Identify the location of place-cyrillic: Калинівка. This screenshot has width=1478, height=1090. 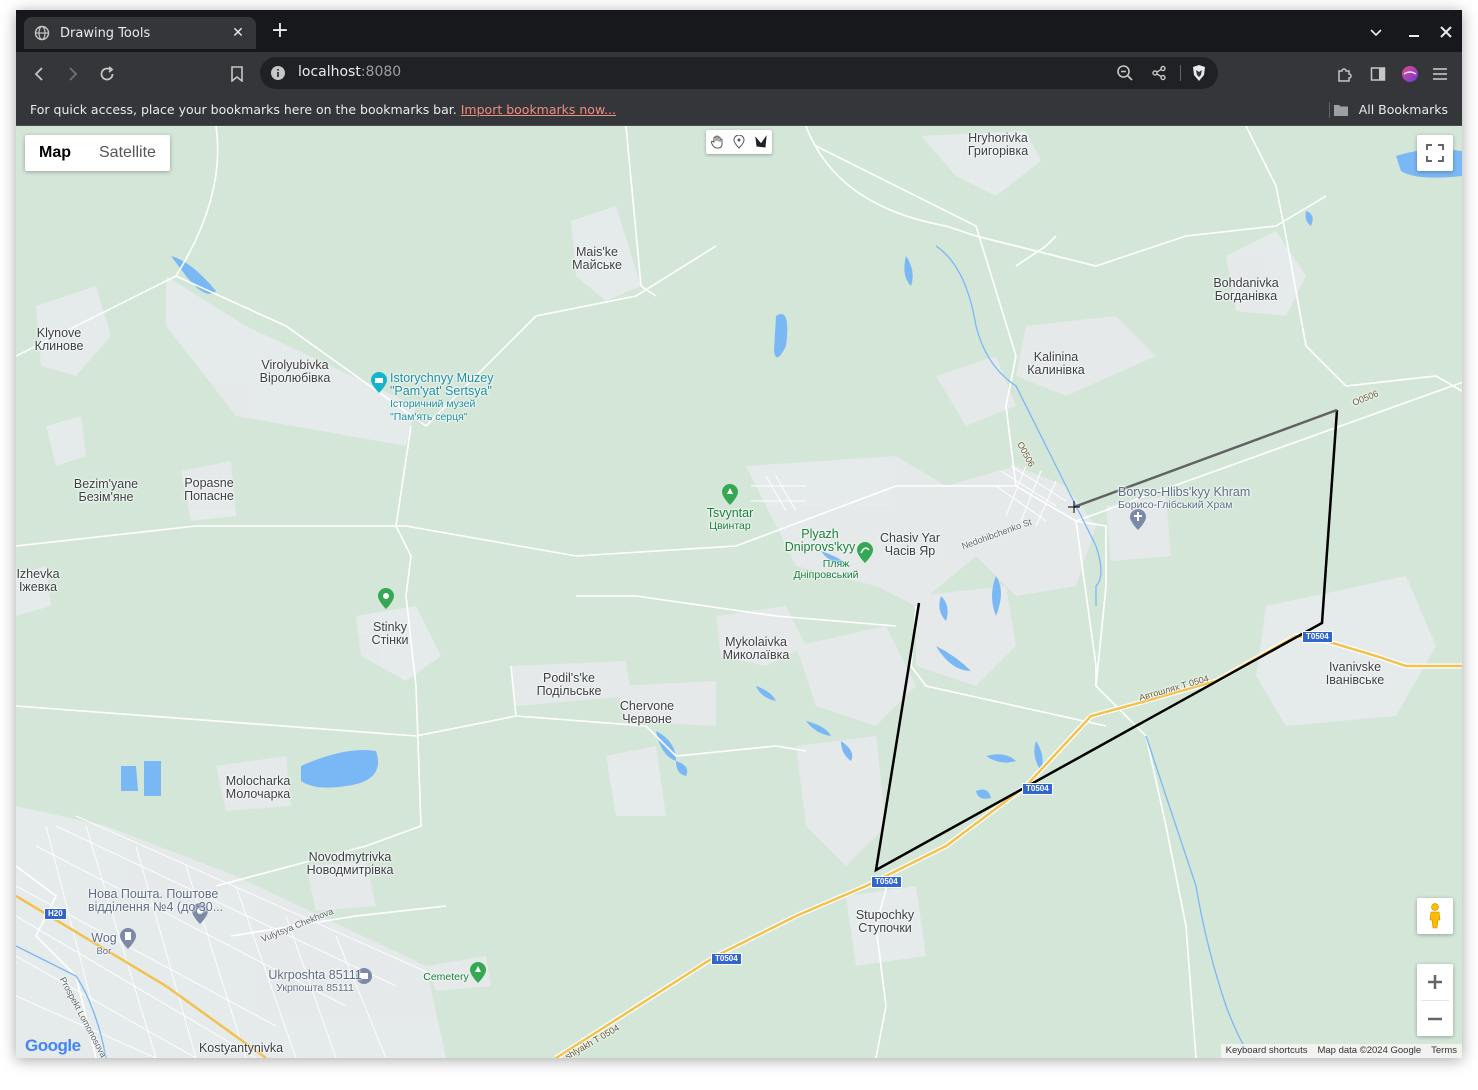
(1056, 370).